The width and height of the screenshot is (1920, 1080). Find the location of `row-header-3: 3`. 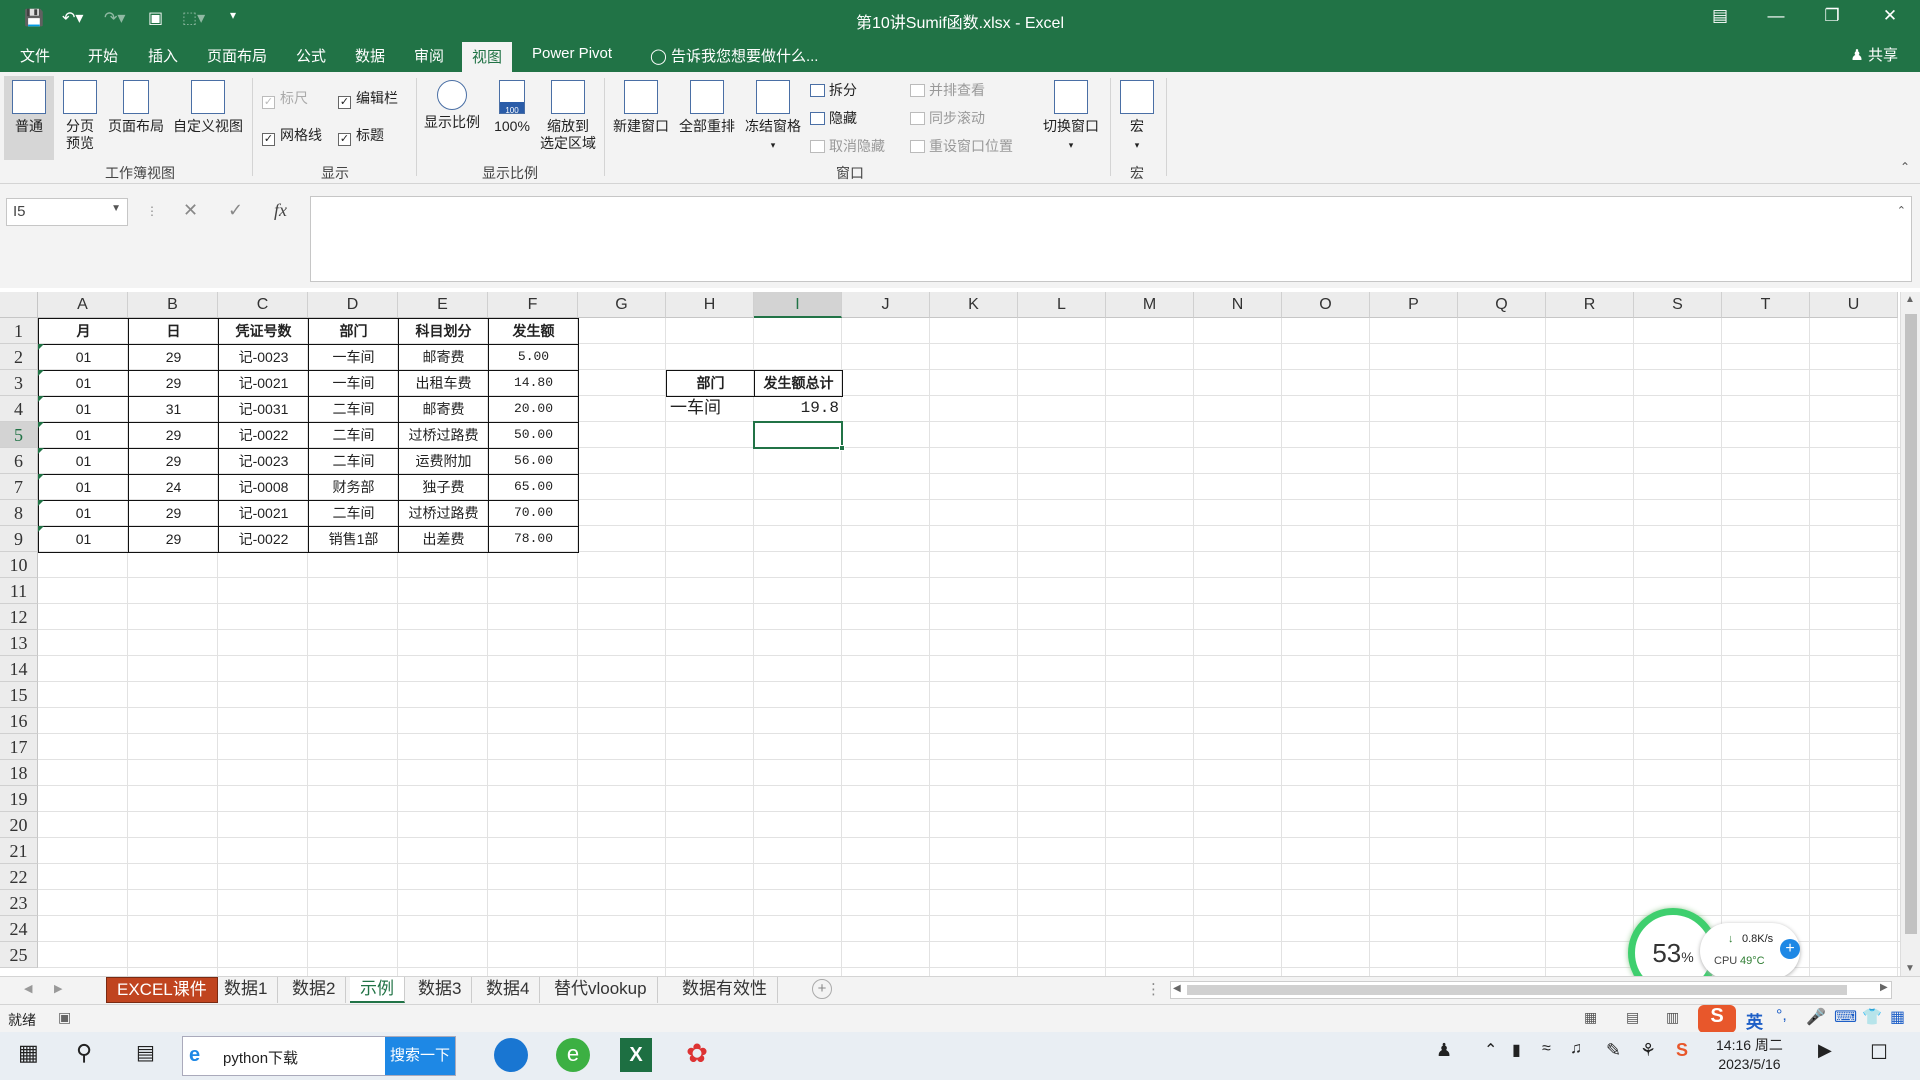

row-header-3: 3 is located at coordinates (19, 383).